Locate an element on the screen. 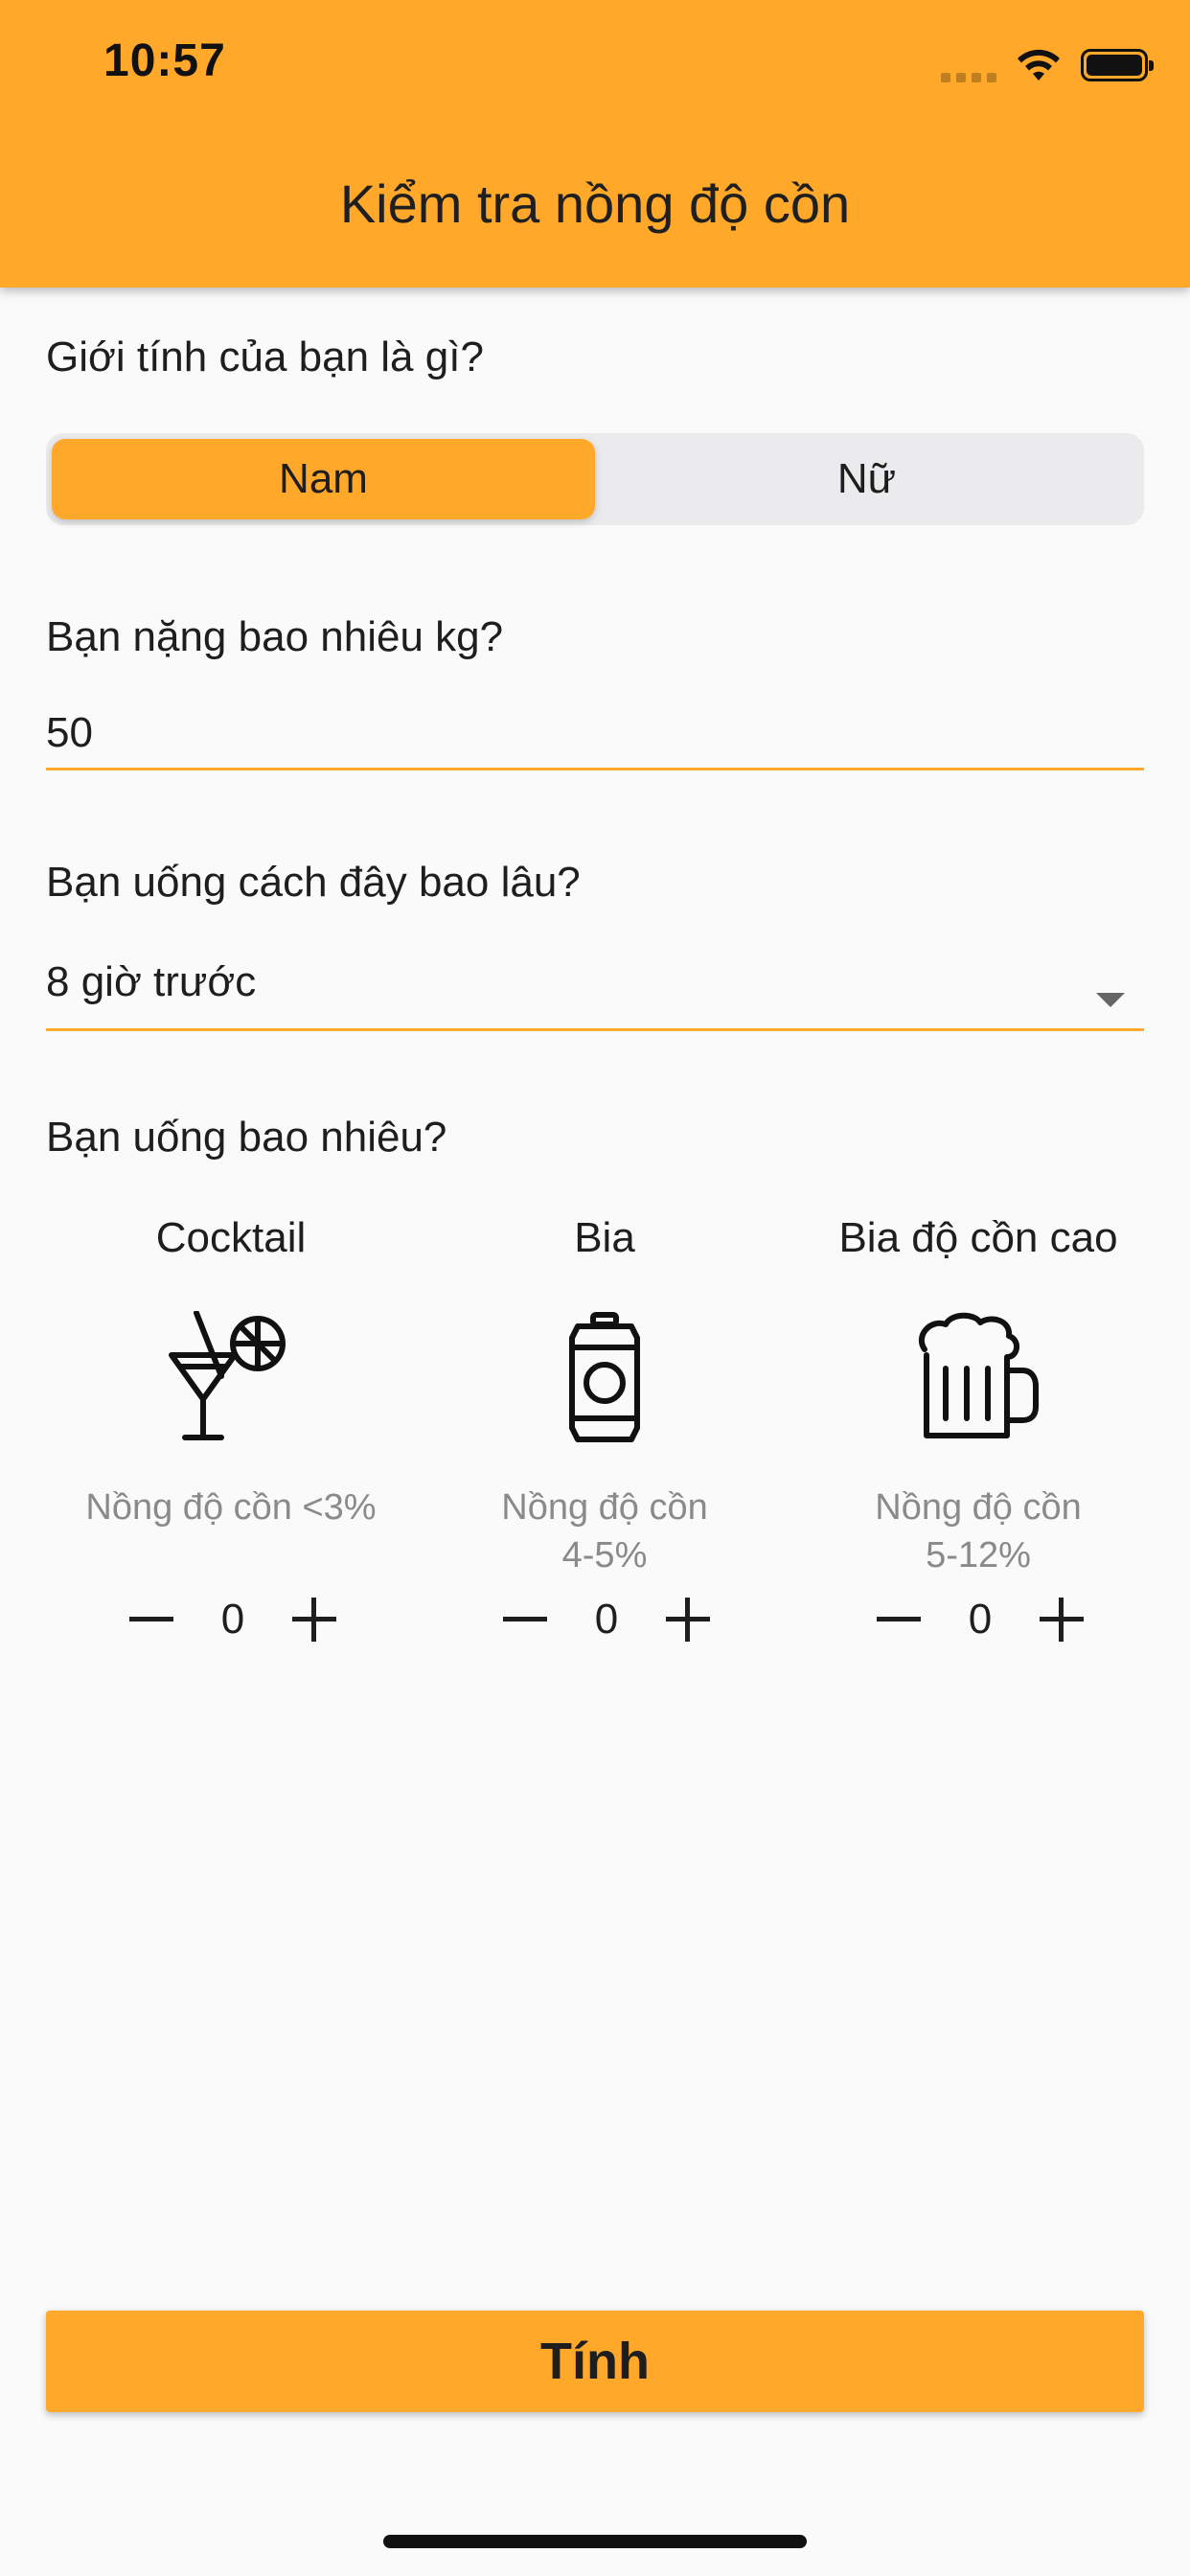 Image resolution: width=1190 pixels, height=2576 pixels. wifi-icon is located at coordinates (1039, 64).